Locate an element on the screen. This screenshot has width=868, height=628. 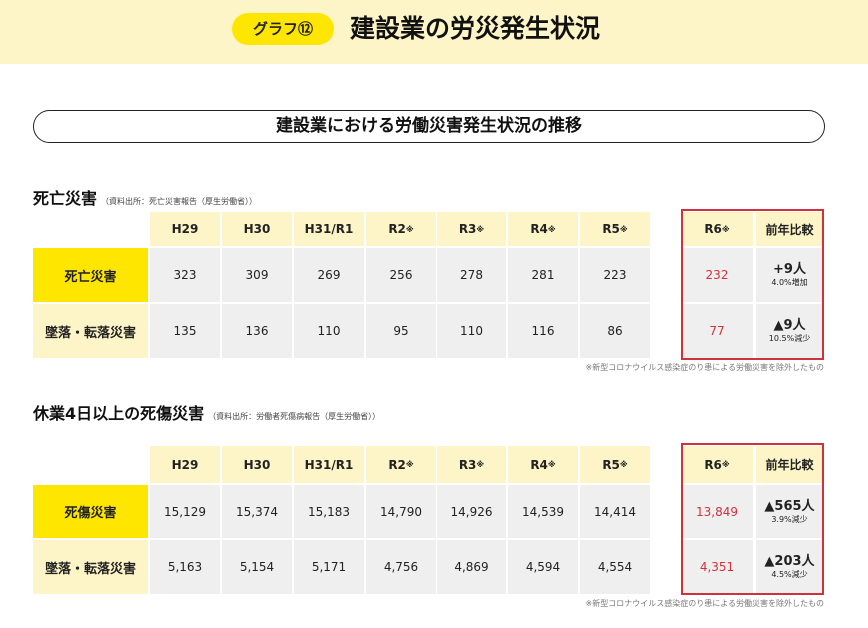
data-cell: 116 is located at coordinates (543, 331).